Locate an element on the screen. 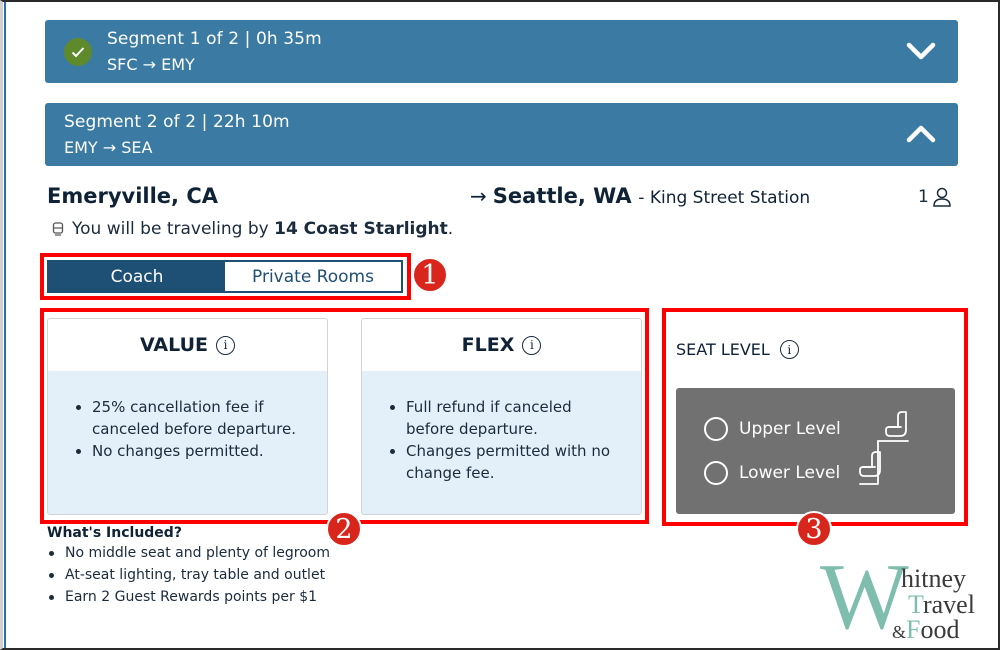 The image size is (1000, 650). fare-name: VALUE is located at coordinates (174, 345).